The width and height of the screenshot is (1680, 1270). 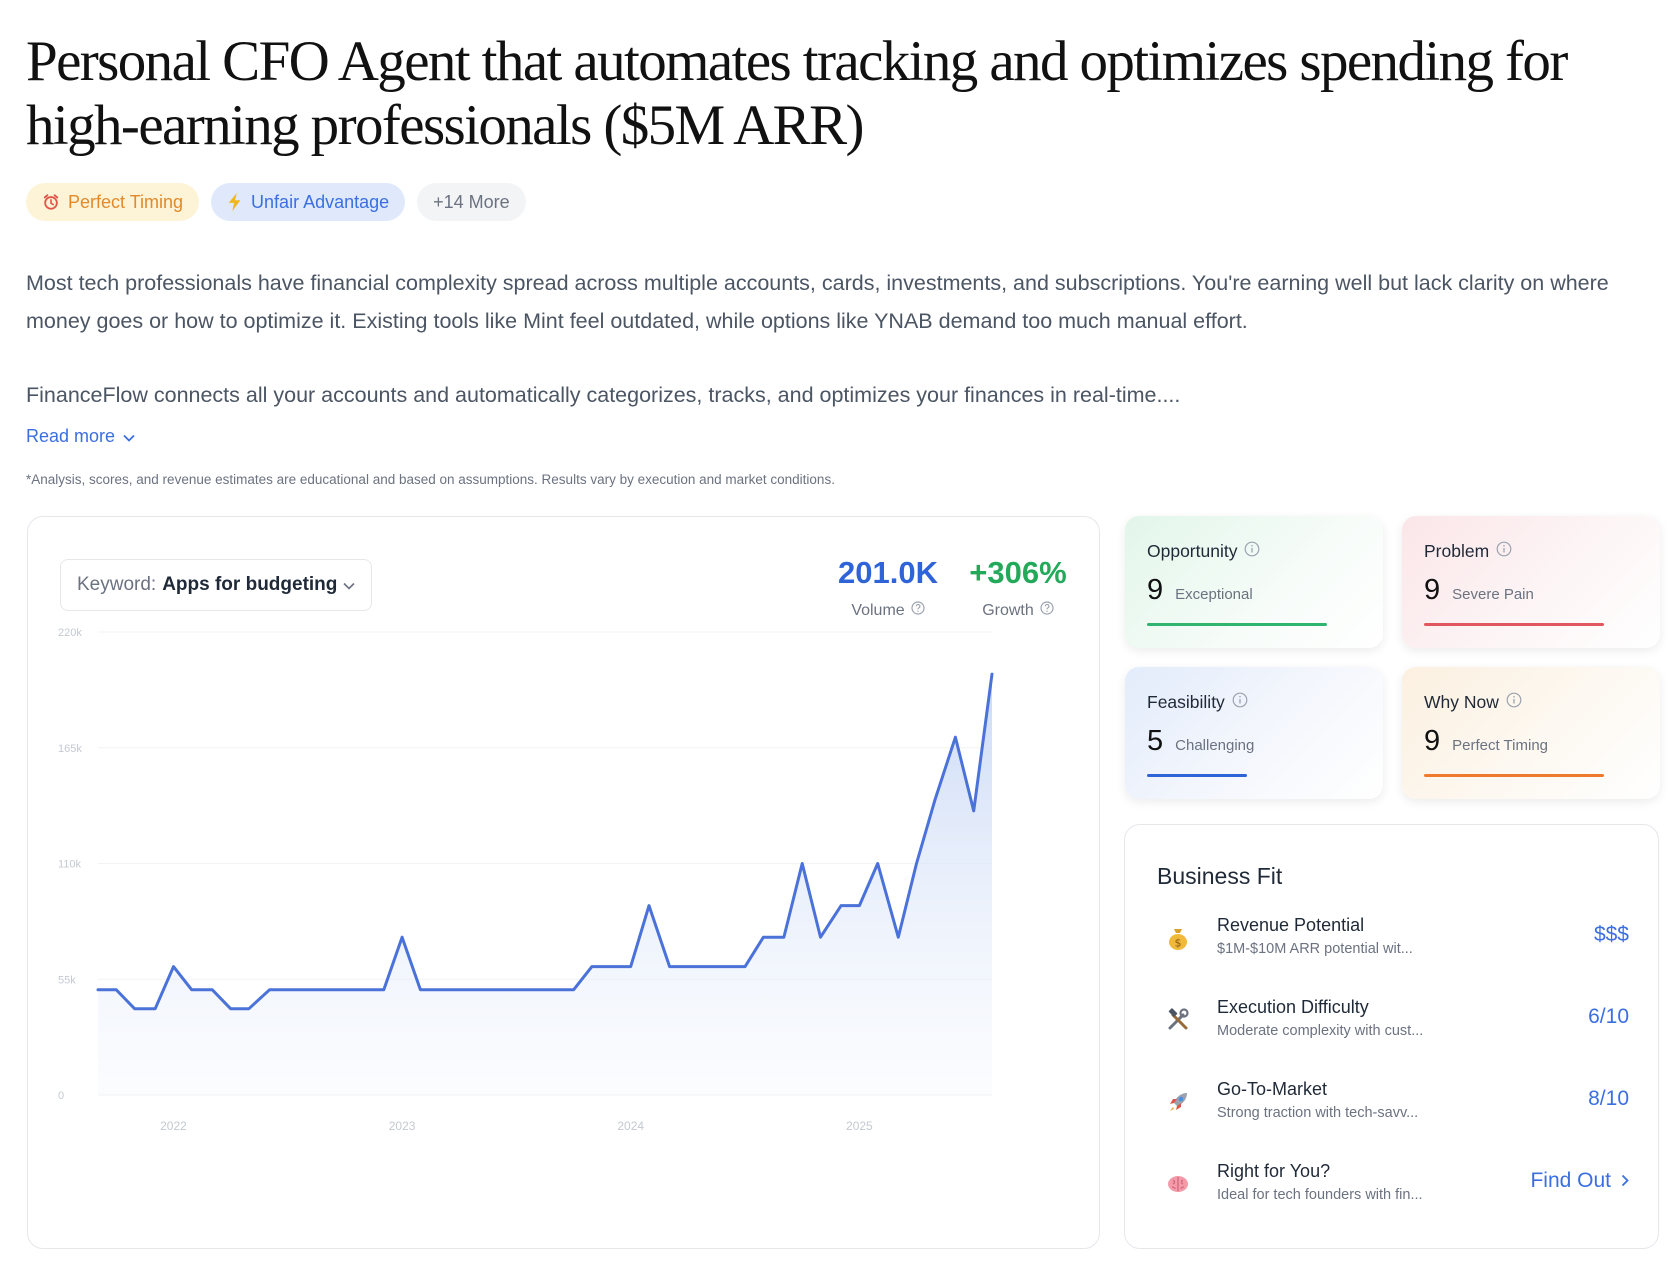 I want to click on x-tick-label: 2023, so click(x=402, y=1126).